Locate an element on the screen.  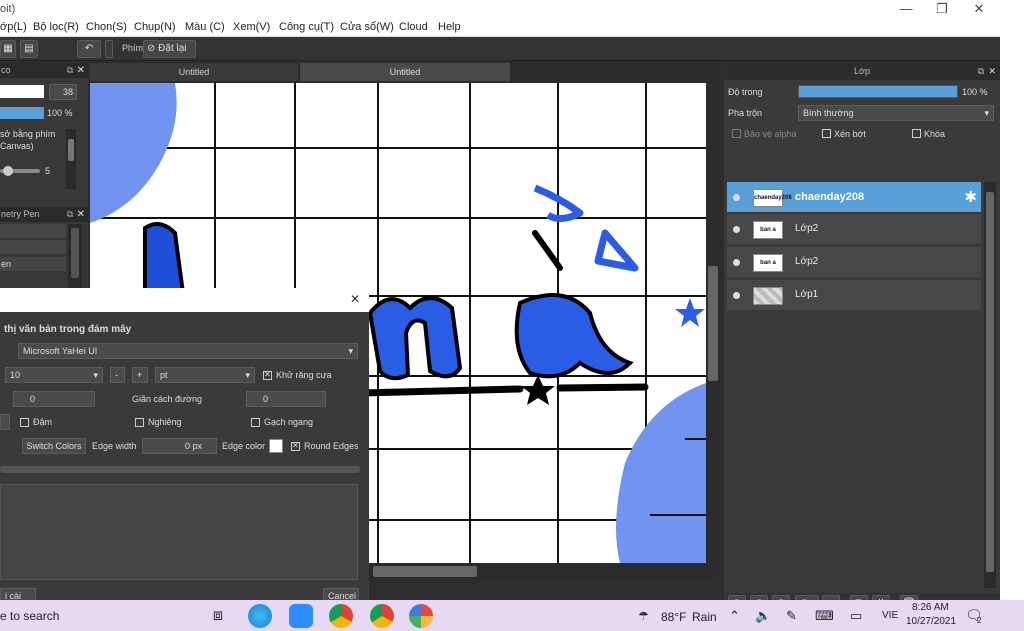
unit-select: pt ▾ is located at coordinates (205, 375).